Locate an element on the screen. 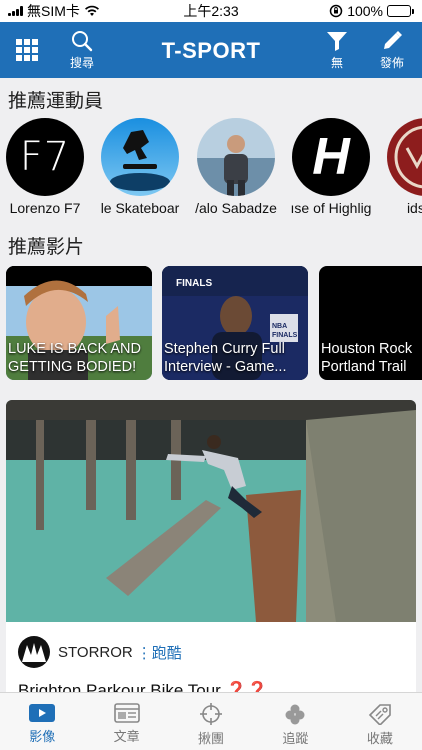 The height and width of the screenshot is (750, 422). athlete-avatar: H is located at coordinates (331, 157).